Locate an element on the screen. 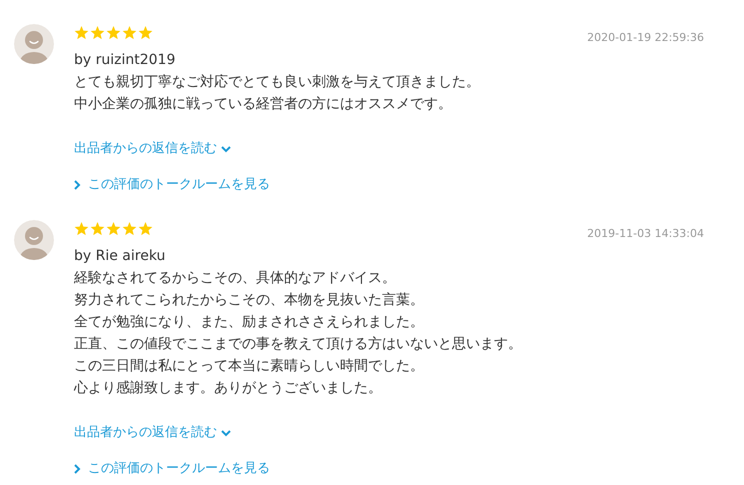  reviewer-name: by ruizint2019 is located at coordinates (125, 60).